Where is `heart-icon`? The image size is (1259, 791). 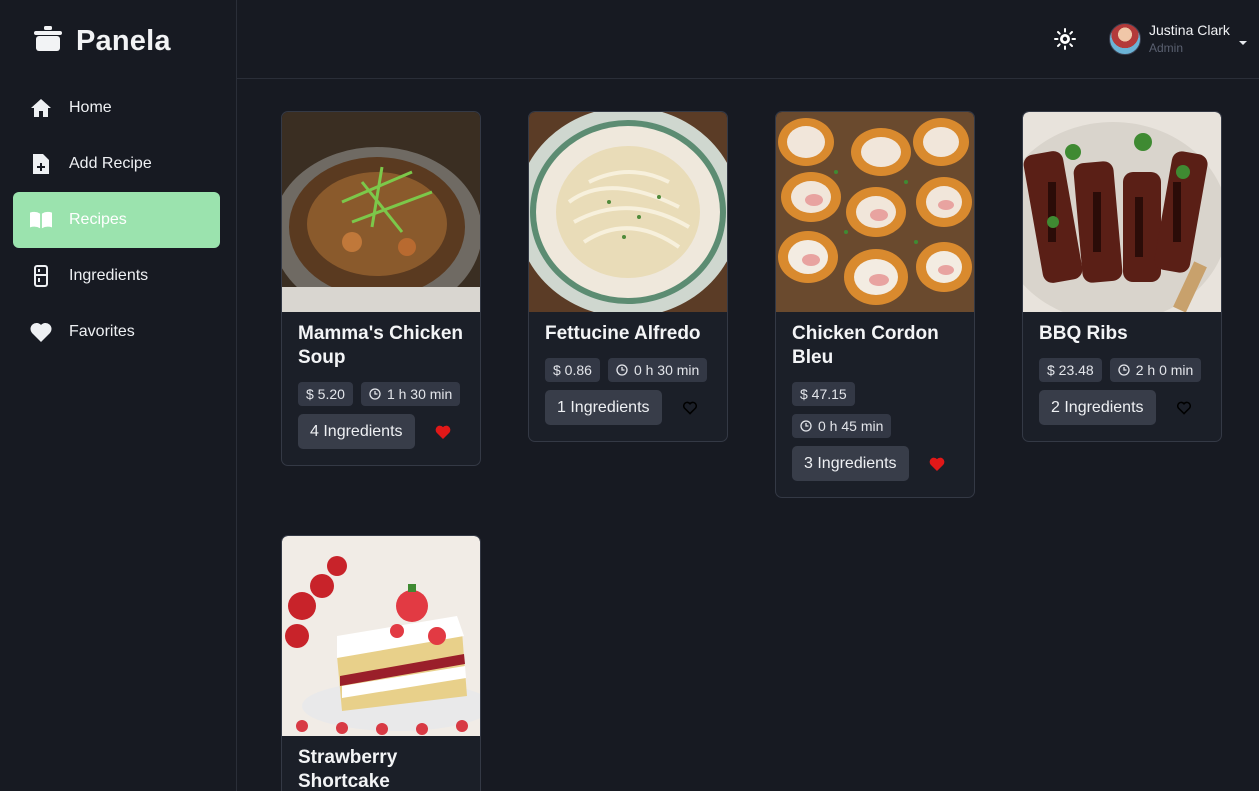
heart-icon is located at coordinates (41, 332).